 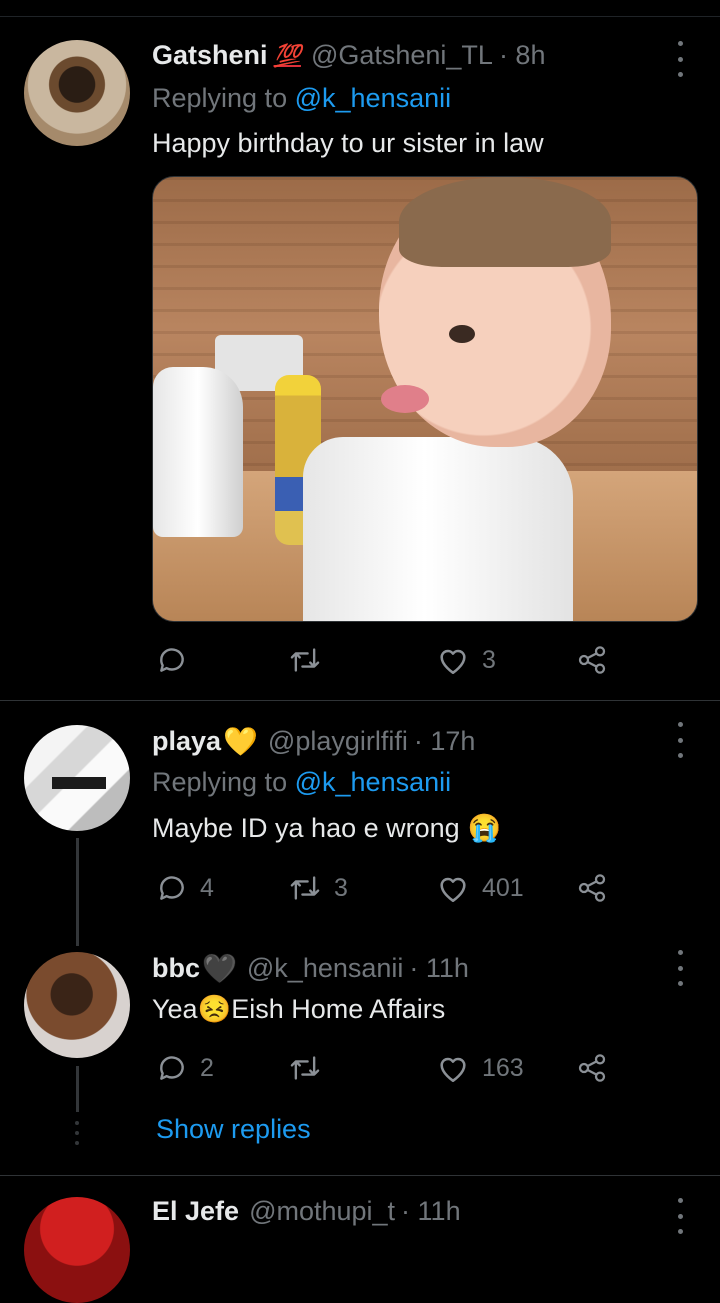 I want to click on retweet-button: 3, so click(x=318, y=888).